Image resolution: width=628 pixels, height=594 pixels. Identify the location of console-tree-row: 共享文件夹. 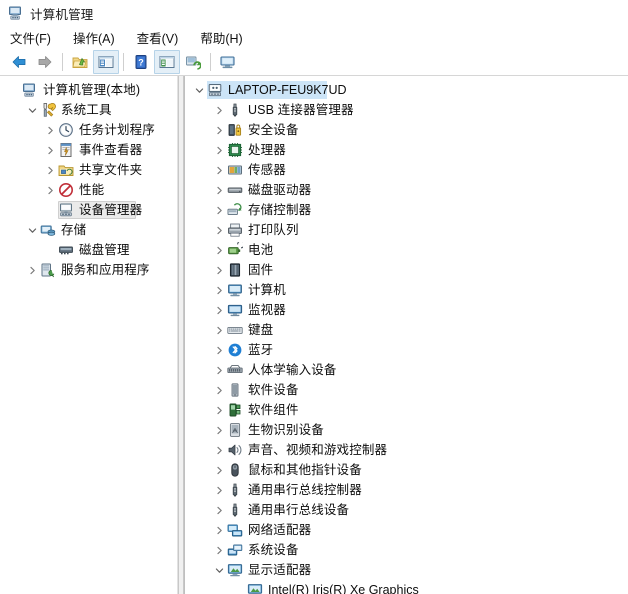
(88, 170).